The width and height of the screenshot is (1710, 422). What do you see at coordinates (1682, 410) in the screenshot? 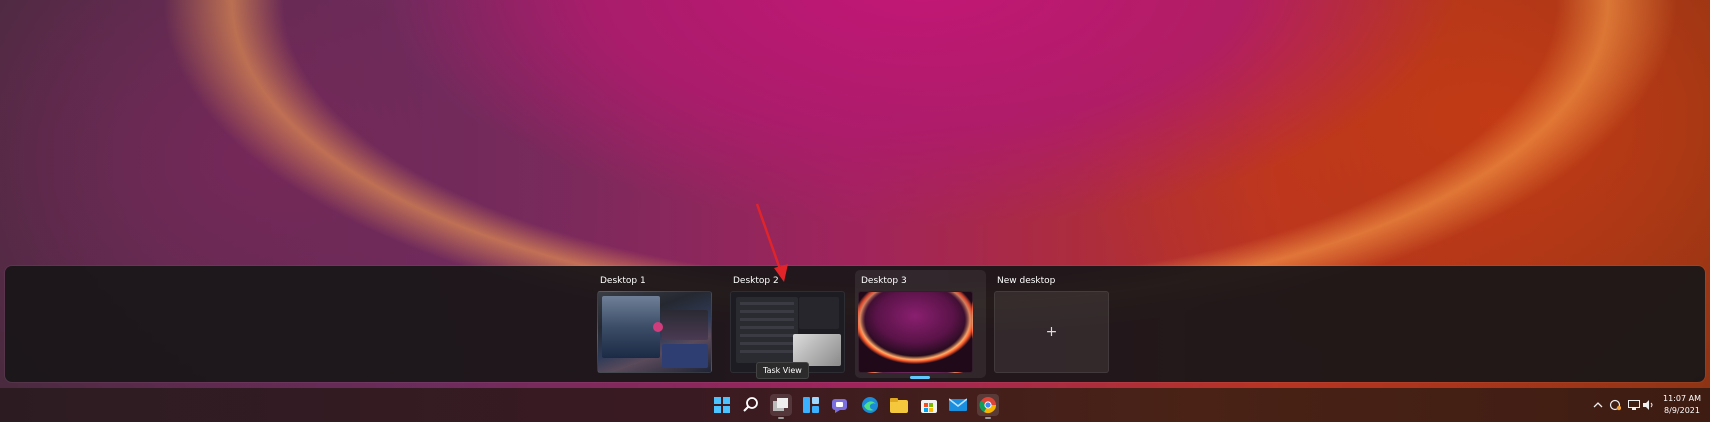
I see `clock-date: 8/9/2021` at bounding box center [1682, 410].